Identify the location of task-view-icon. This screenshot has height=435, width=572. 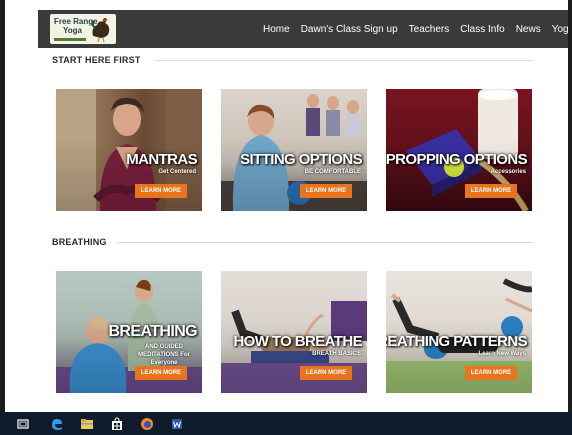
(23, 424).